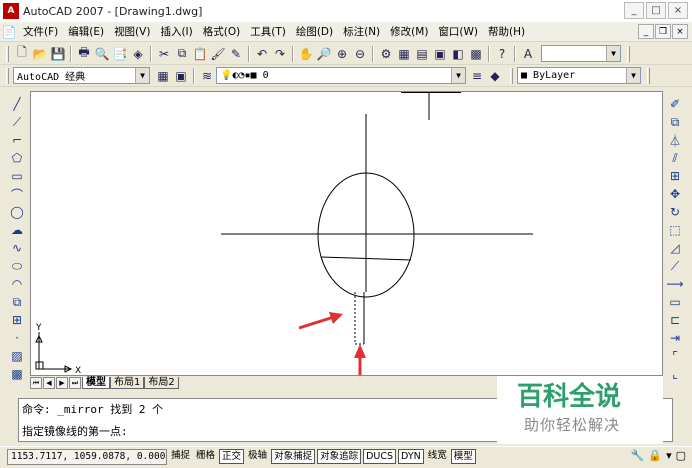  I want to click on last-tab-icon: ⏭, so click(75, 383).